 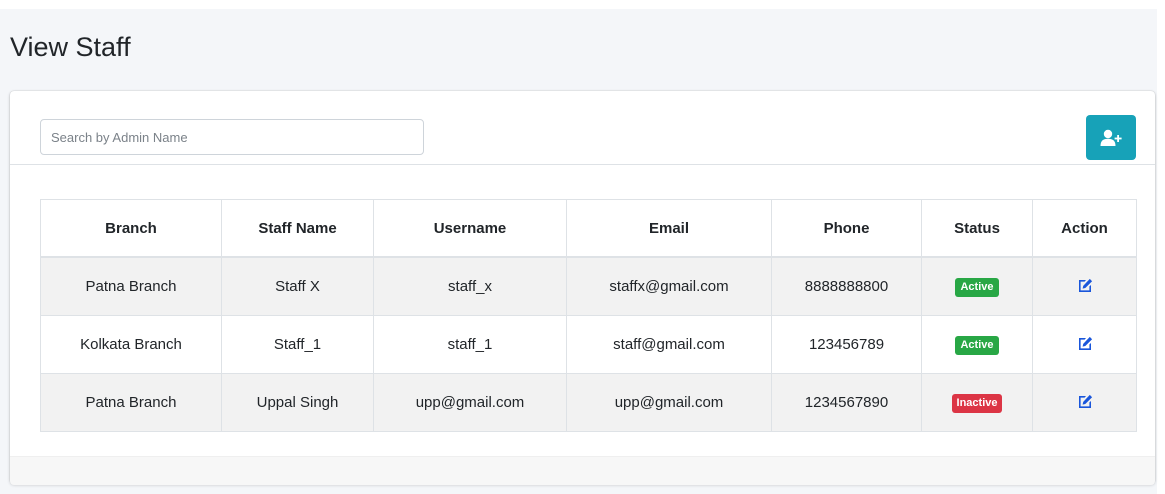 I want to click on user-plus-icon, so click(x=1111, y=137).